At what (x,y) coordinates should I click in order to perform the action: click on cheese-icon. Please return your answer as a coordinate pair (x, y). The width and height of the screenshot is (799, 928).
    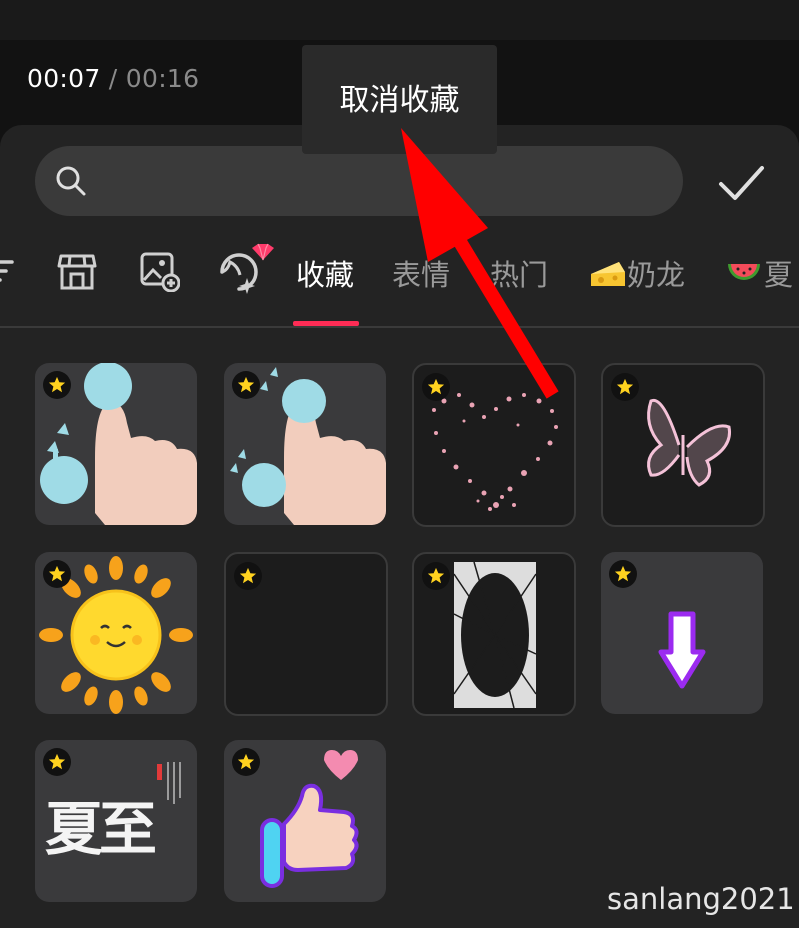
    Looking at the image, I should click on (608, 274).